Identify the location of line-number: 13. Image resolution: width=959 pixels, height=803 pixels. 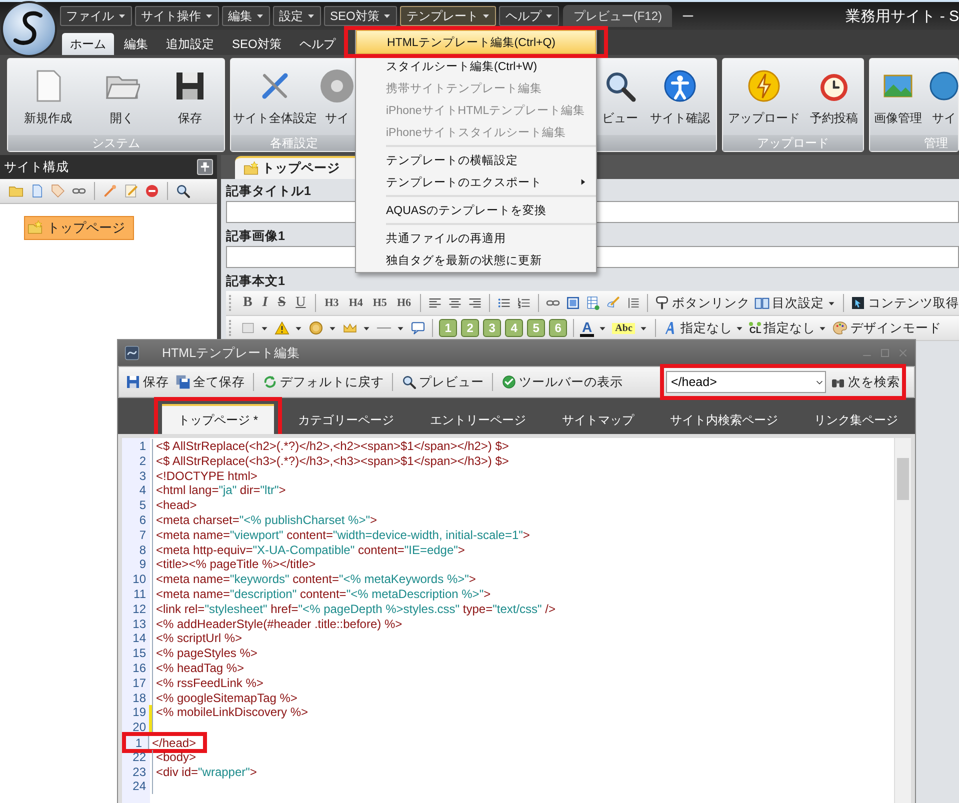
(139, 624).